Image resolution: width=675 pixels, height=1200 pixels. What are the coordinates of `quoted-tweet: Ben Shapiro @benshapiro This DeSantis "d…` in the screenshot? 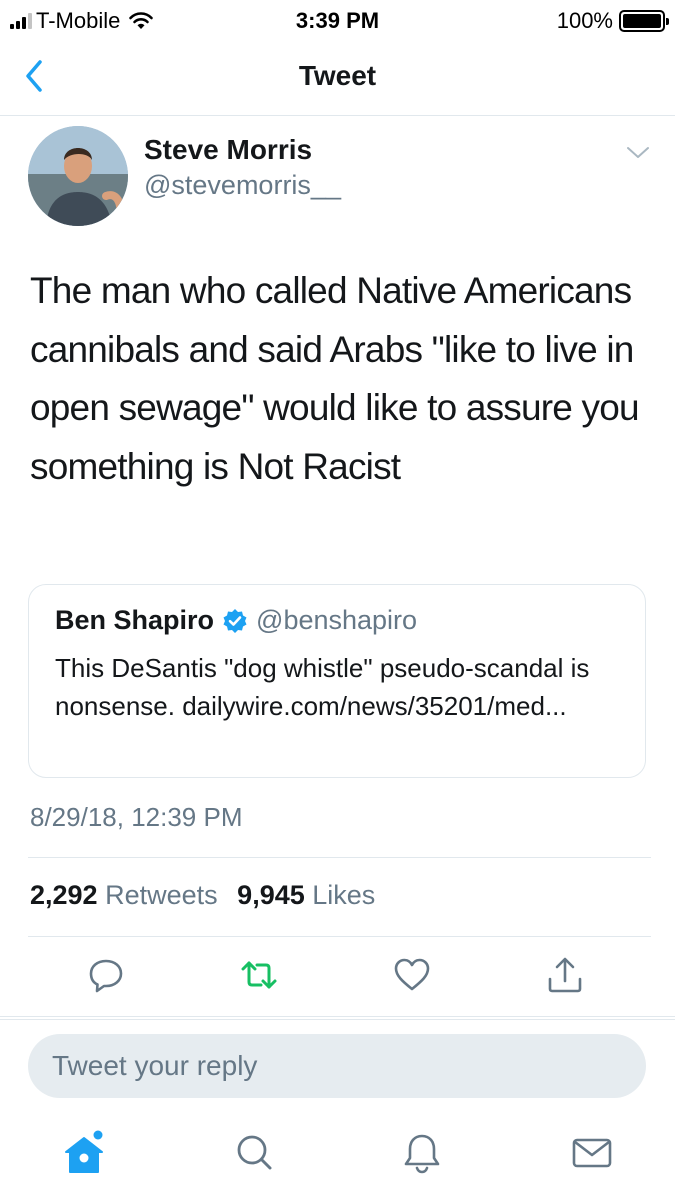 It's located at (337, 681).